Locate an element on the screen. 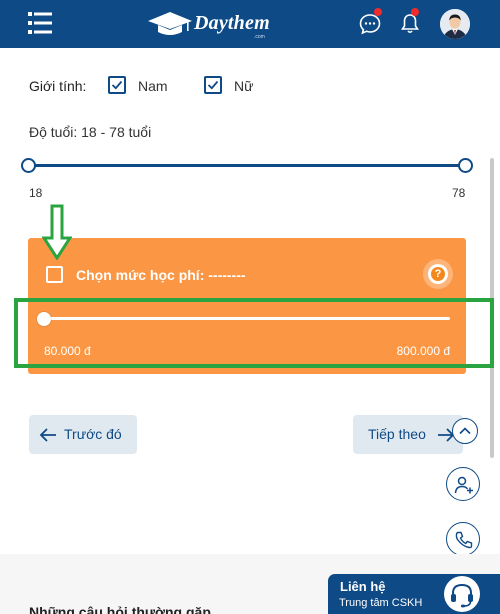 This screenshot has height=614, width=500. previous-button: Trước đó is located at coordinates (83, 434).